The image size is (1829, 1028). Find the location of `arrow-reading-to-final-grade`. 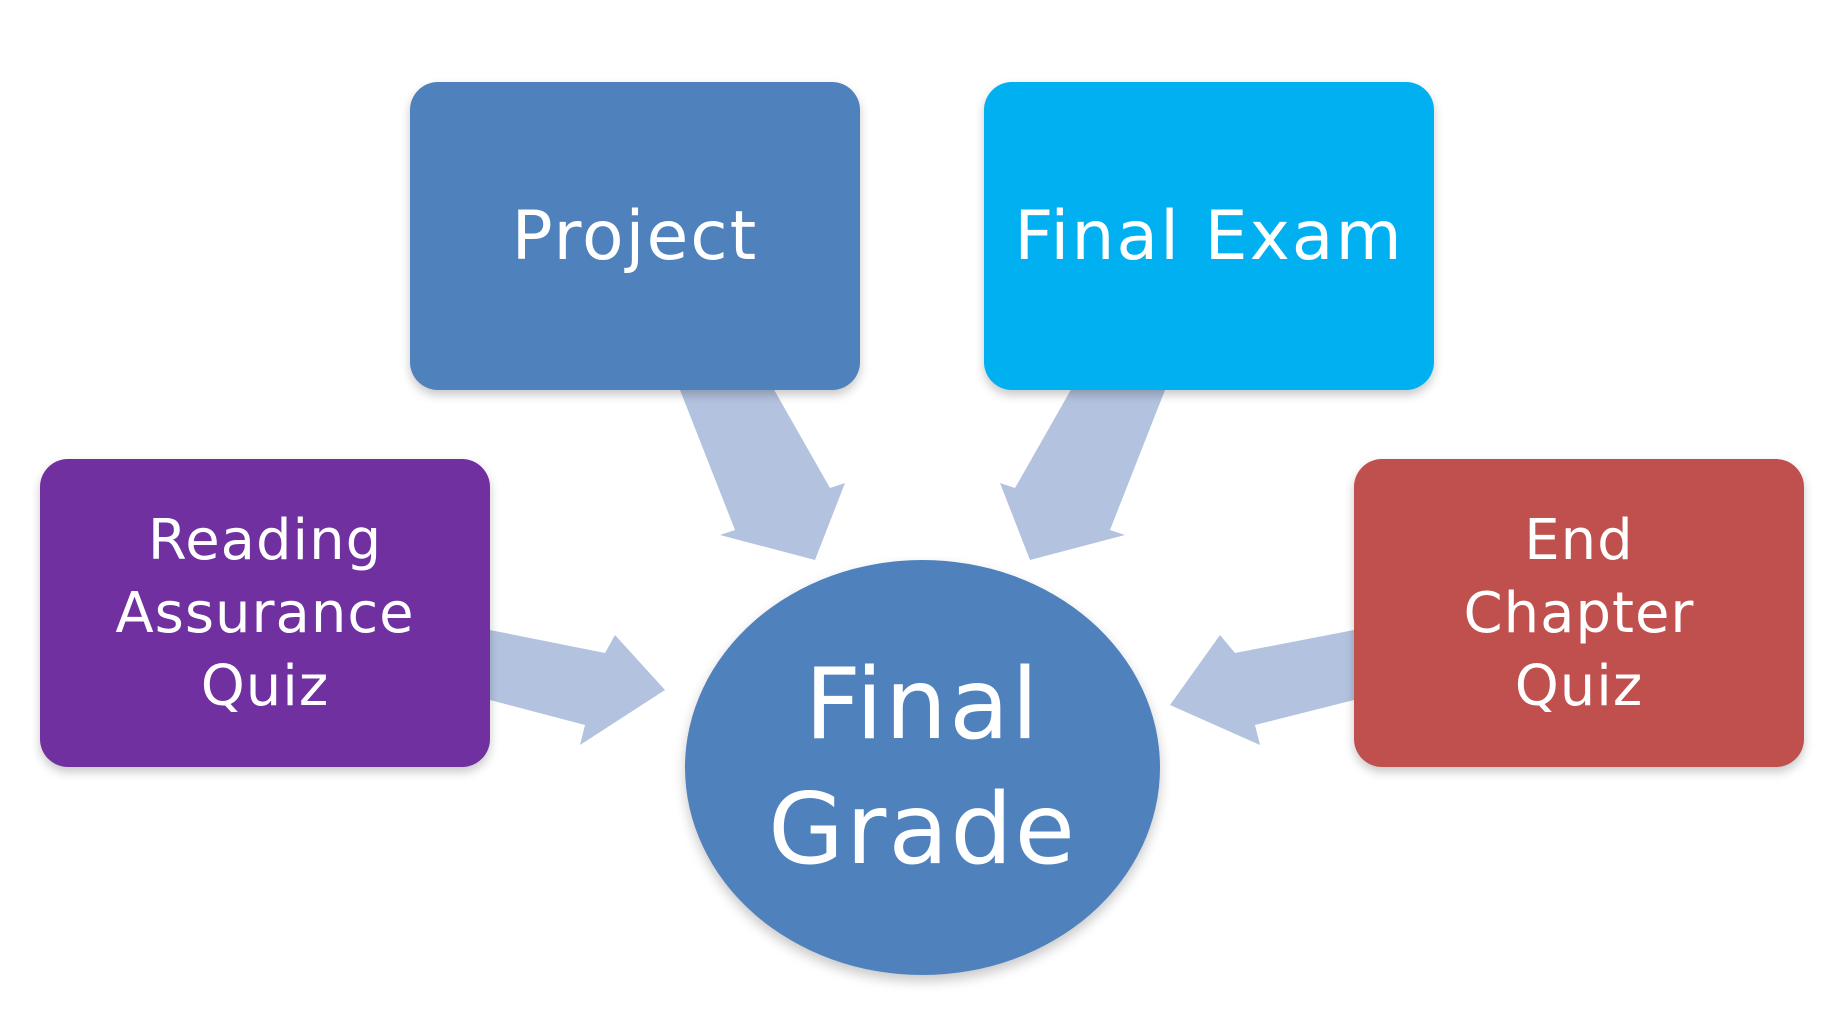

arrow-reading-to-final-grade is located at coordinates (577, 687).